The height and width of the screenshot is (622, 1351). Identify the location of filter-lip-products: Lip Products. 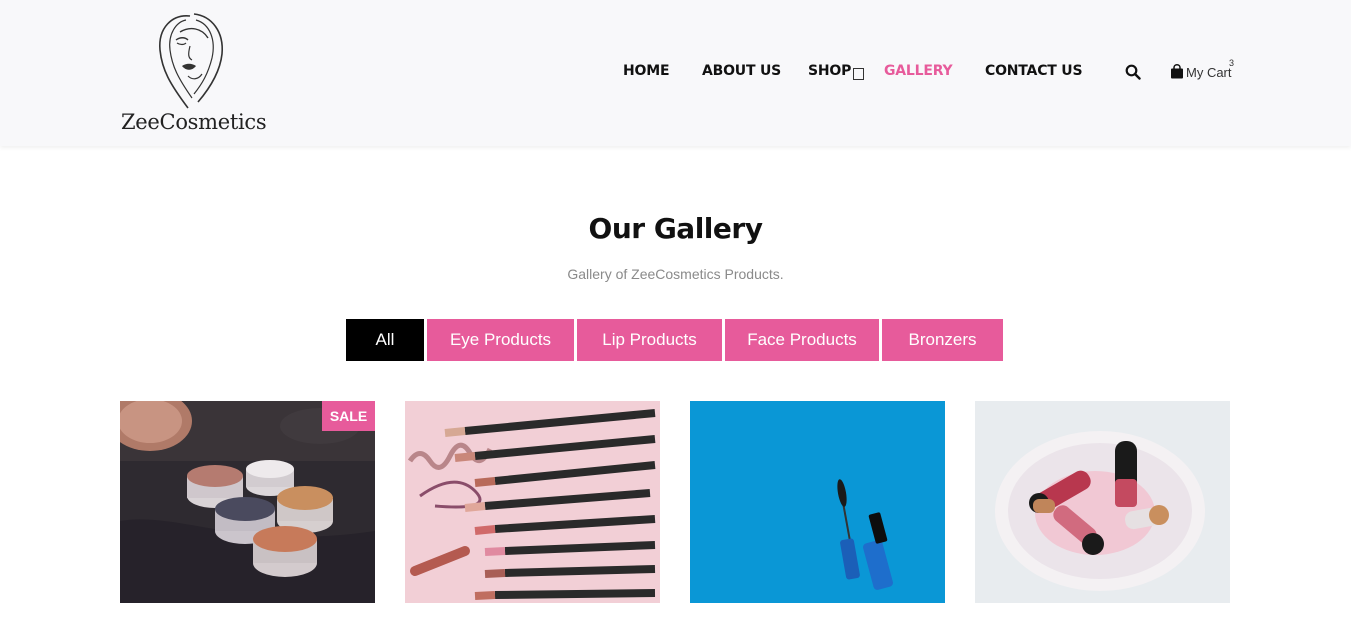
(649, 340).